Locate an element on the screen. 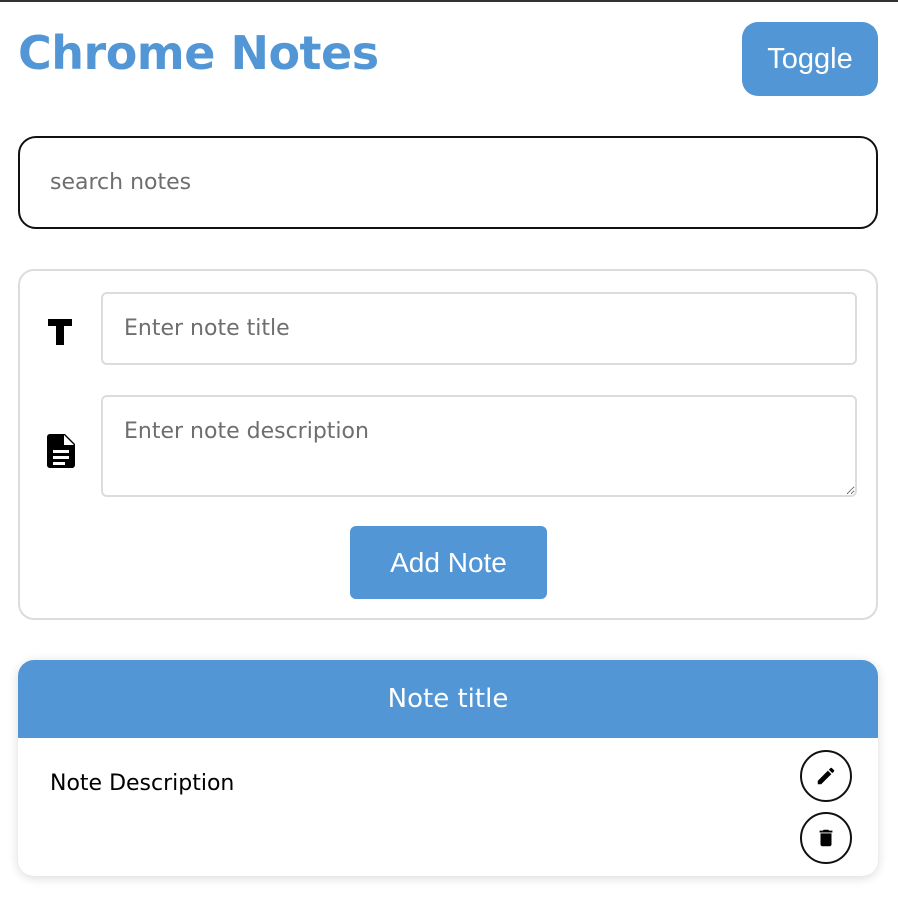 This screenshot has height=904, width=898. note-title: Note title is located at coordinates (448, 699).